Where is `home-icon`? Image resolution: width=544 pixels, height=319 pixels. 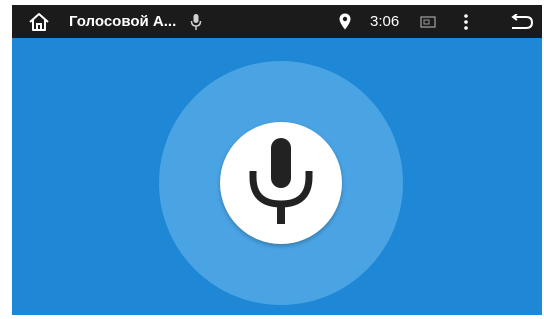 home-icon is located at coordinates (39, 21).